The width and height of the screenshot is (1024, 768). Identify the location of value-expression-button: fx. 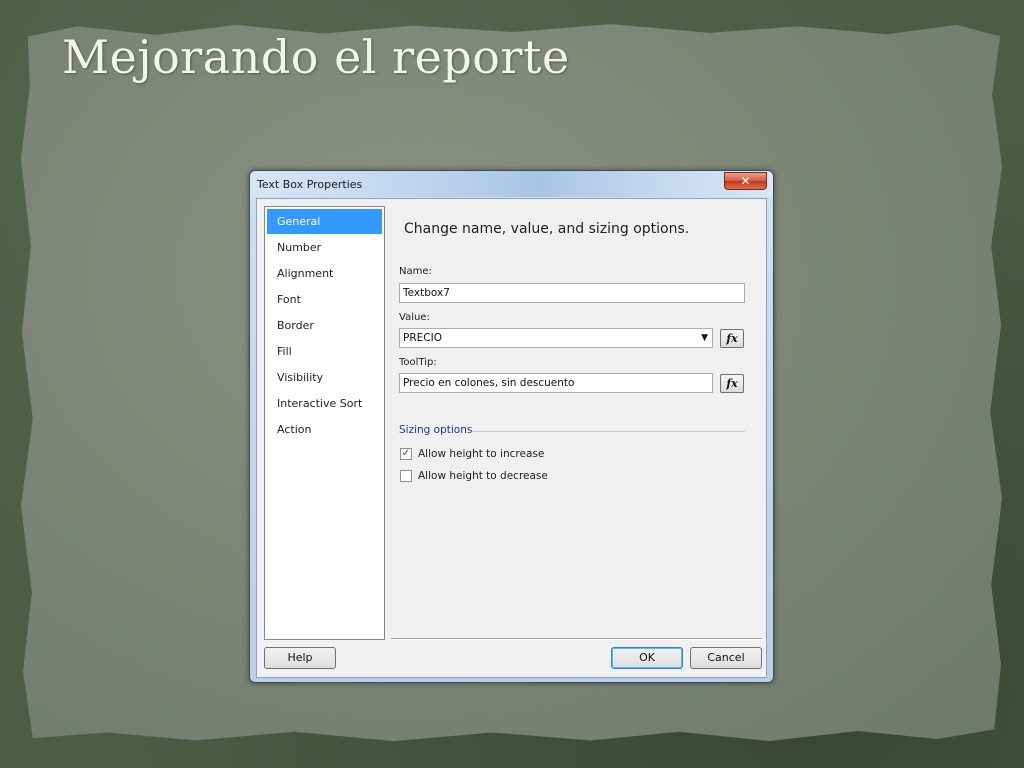
(732, 338).